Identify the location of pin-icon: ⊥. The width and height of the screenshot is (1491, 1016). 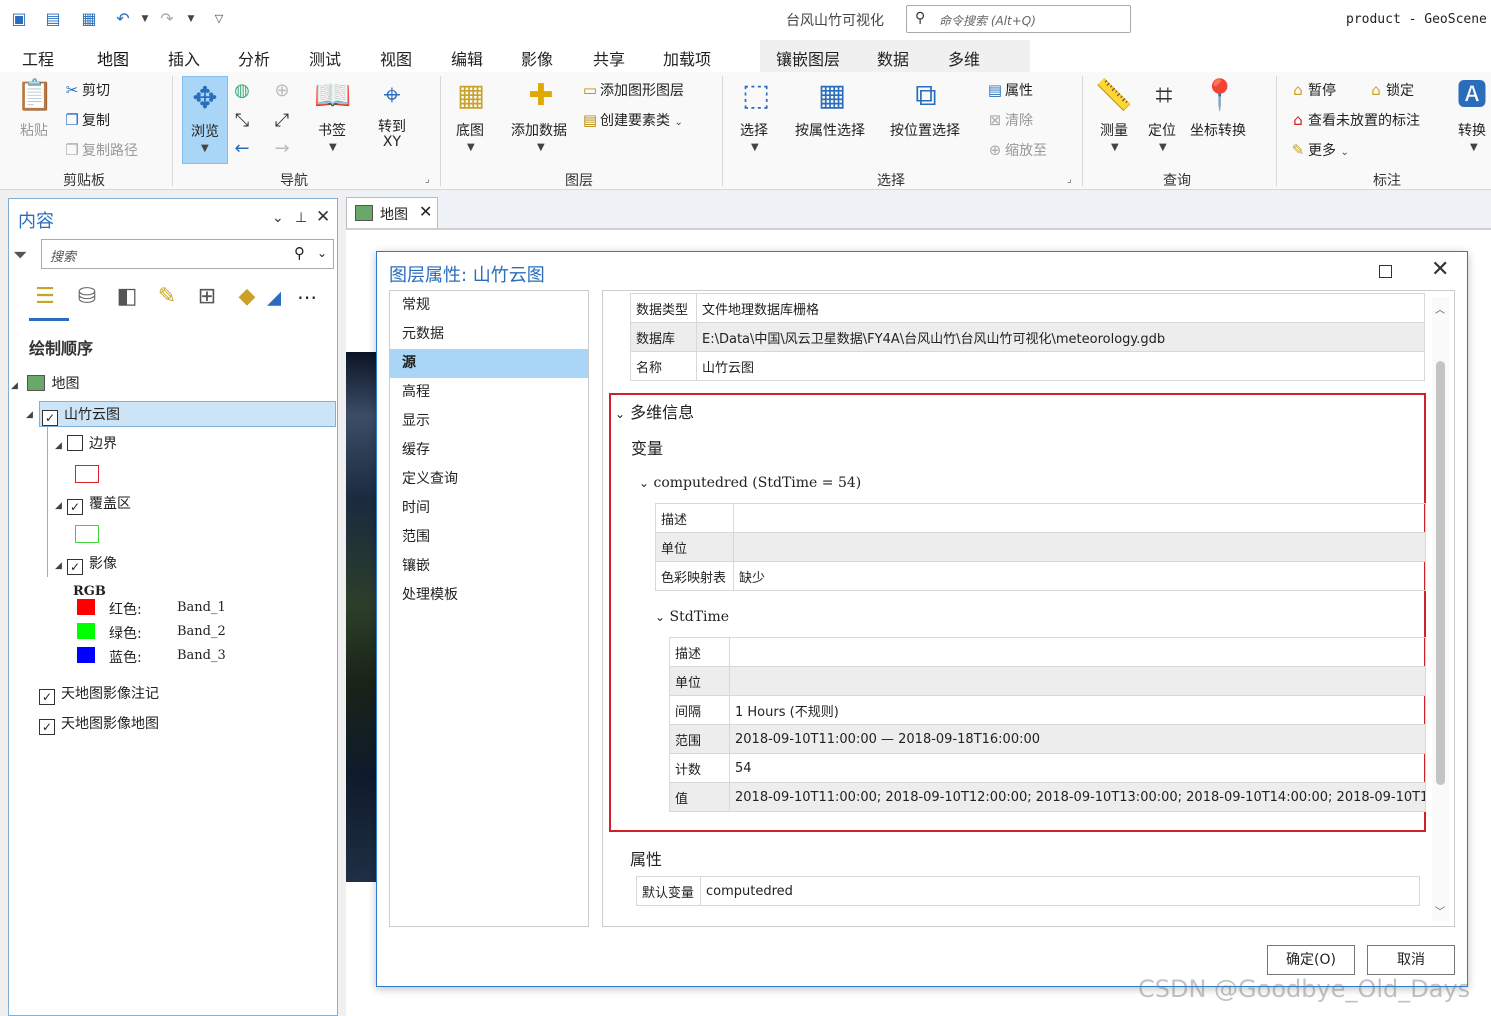
(301, 218).